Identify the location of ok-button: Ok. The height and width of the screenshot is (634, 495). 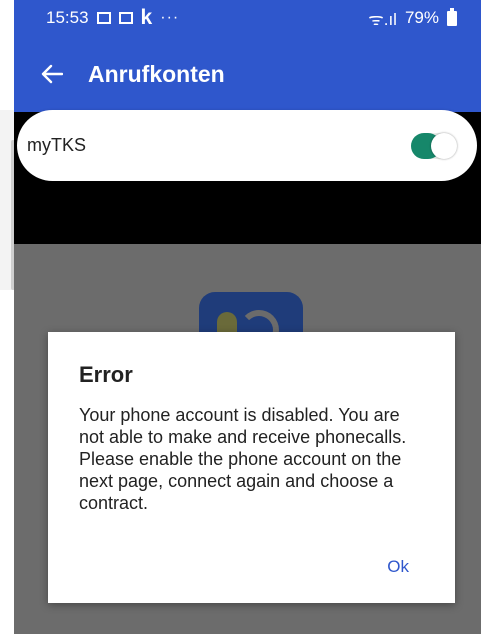
(398, 567).